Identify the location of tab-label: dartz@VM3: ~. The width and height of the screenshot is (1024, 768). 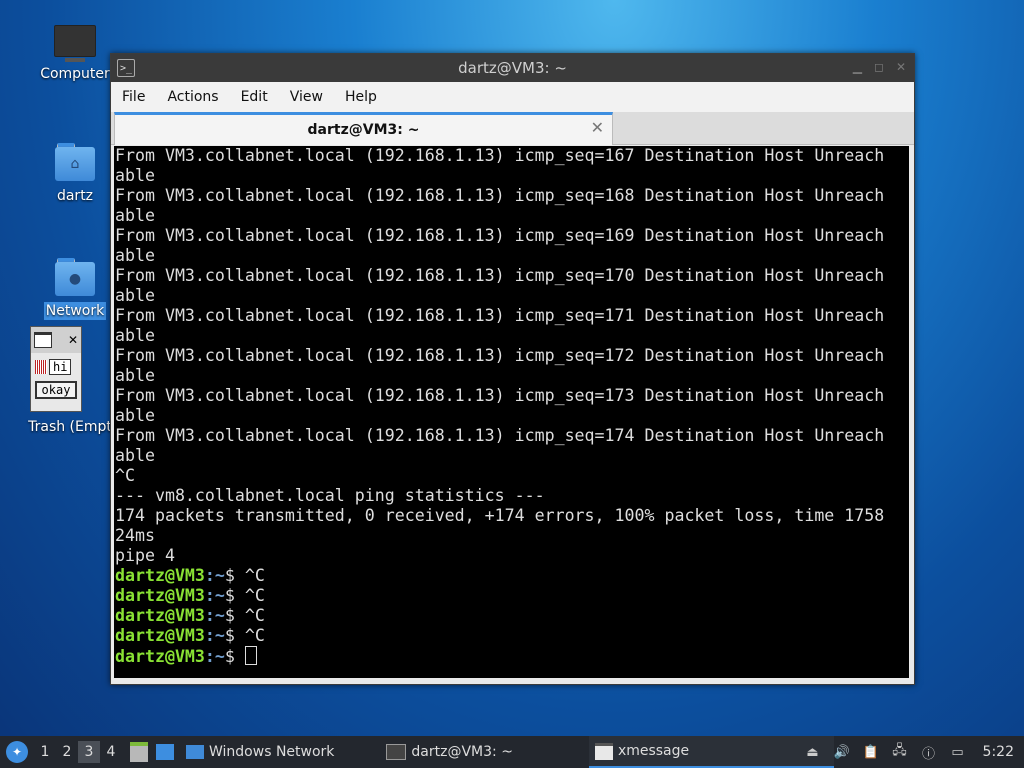
(363, 130).